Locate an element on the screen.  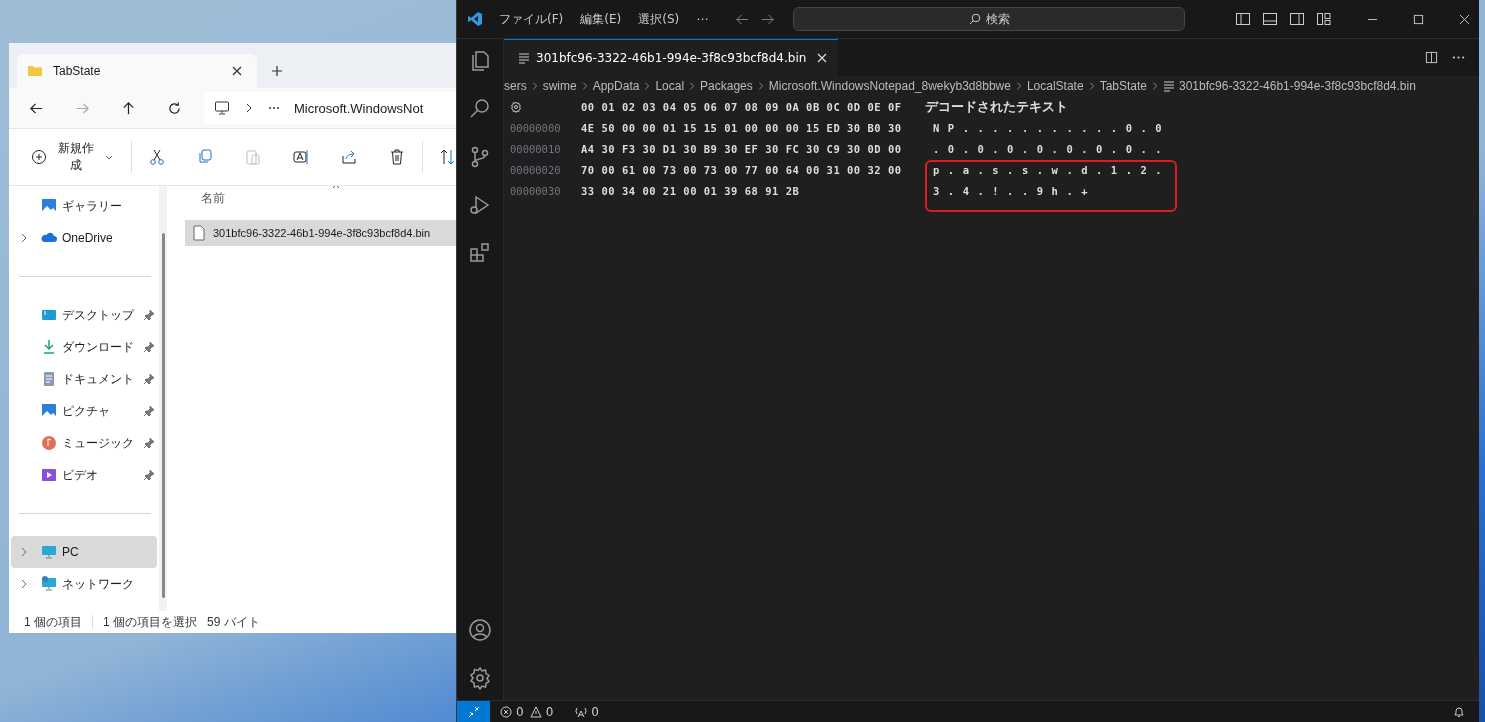
status-text: 1 個の項目 is located at coordinates (53, 622).